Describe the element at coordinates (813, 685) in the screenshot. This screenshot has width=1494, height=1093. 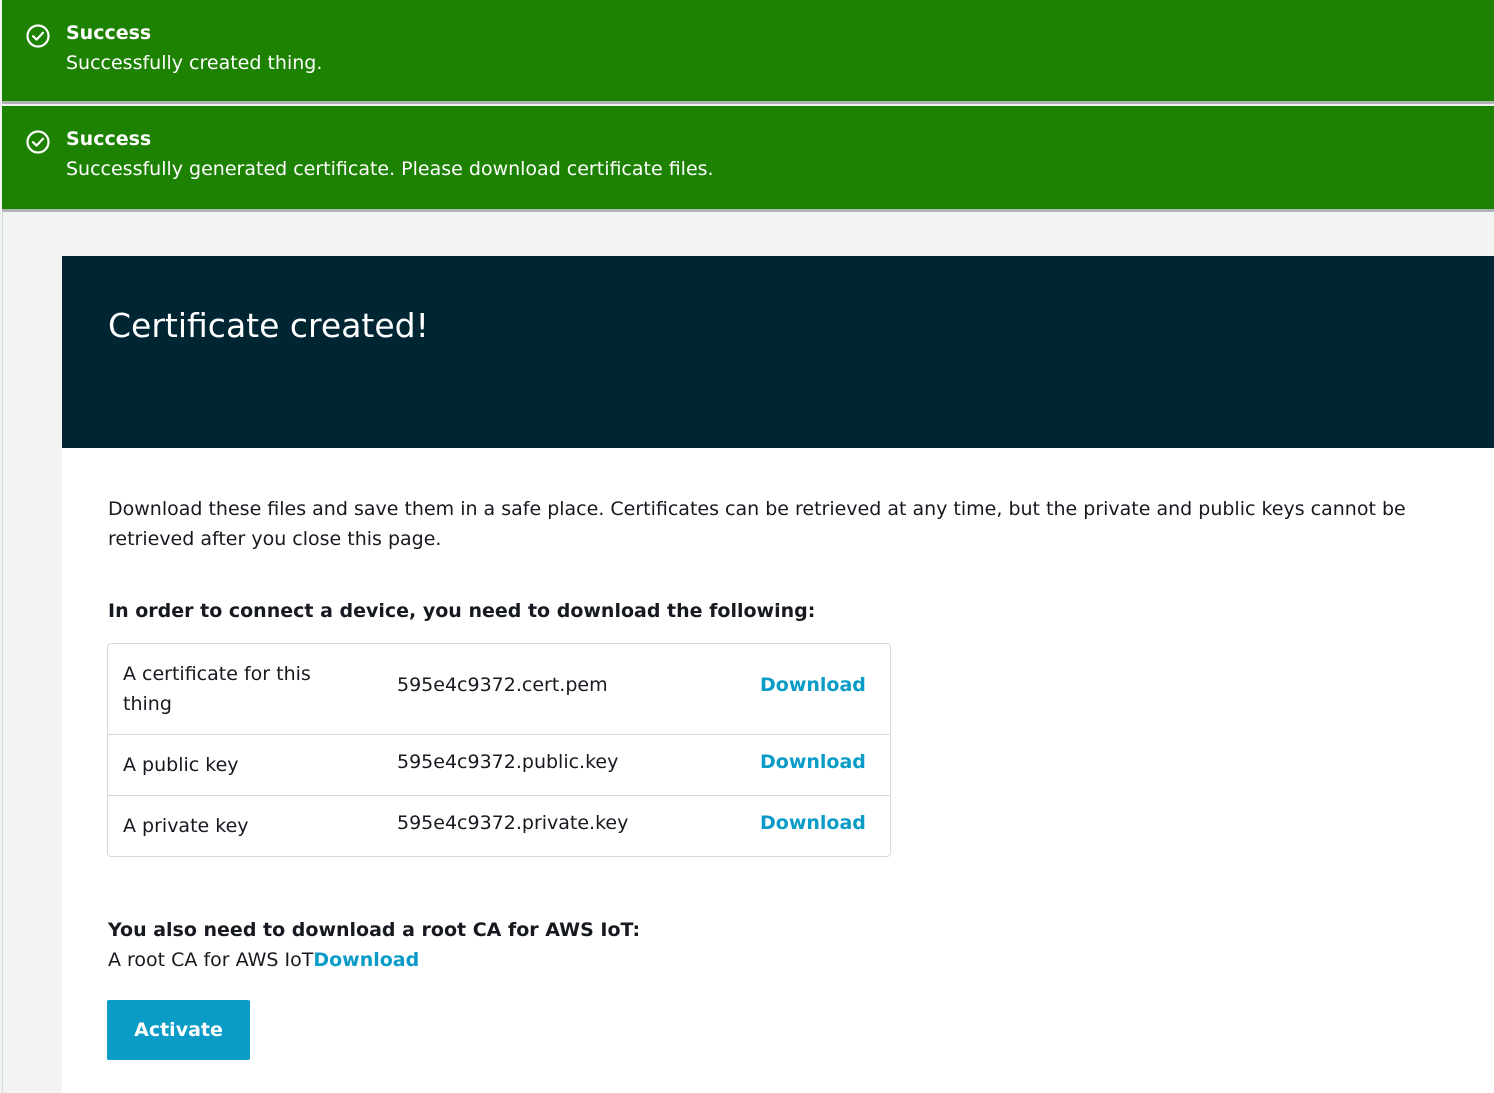
I see `download-cert-link: Download` at that location.